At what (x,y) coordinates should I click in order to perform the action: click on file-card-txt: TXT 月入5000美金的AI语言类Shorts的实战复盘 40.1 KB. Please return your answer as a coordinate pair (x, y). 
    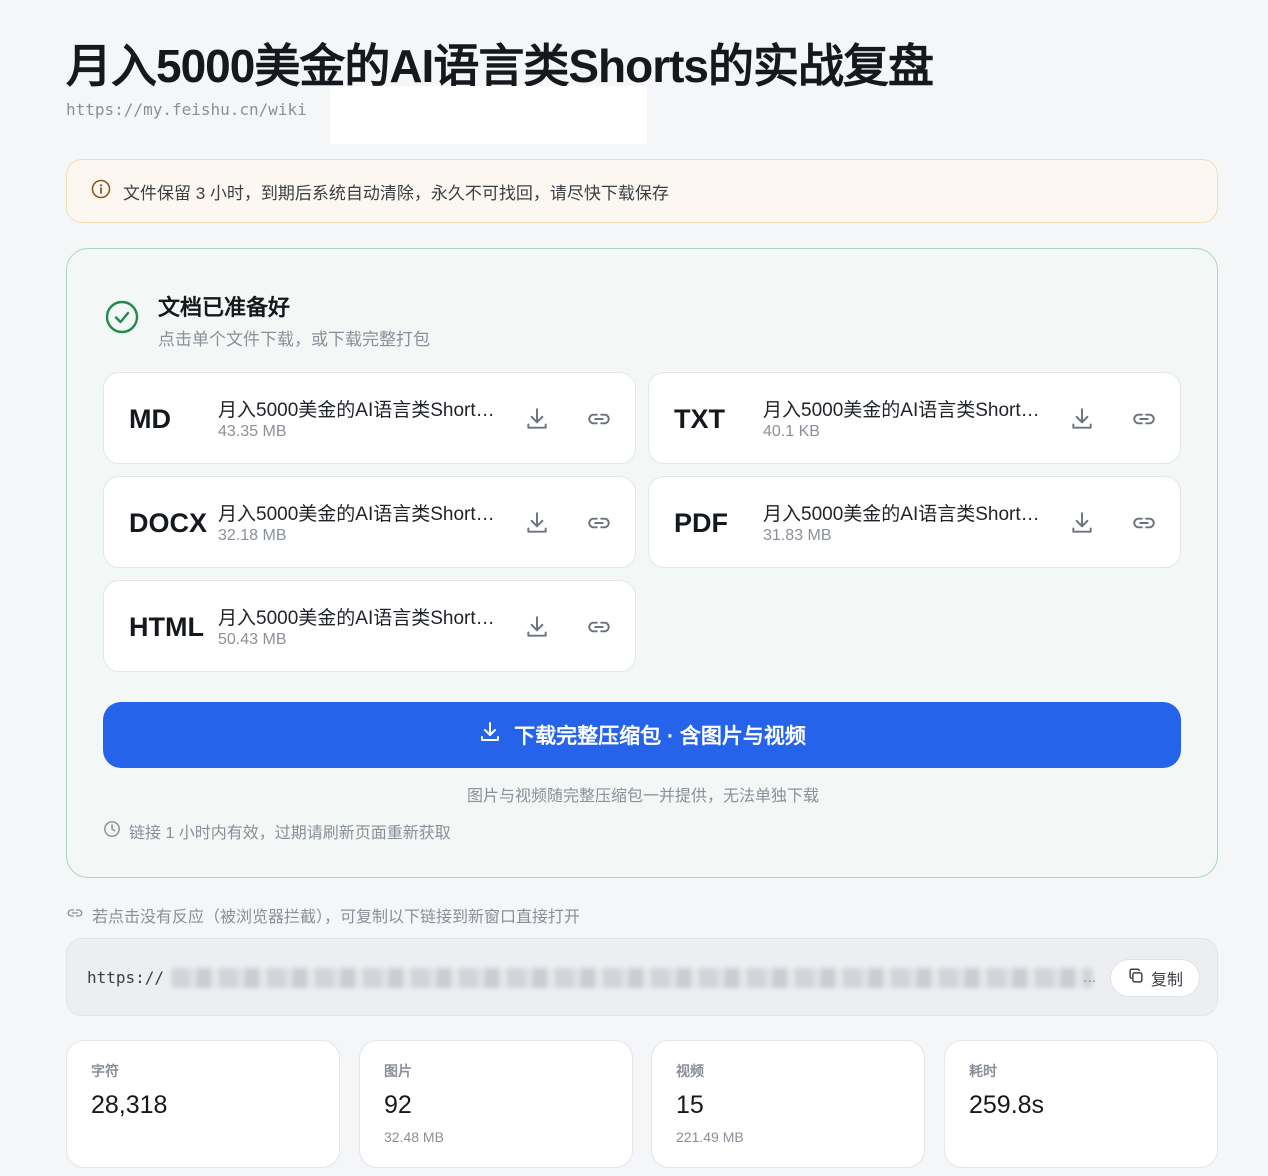
    Looking at the image, I should click on (914, 418).